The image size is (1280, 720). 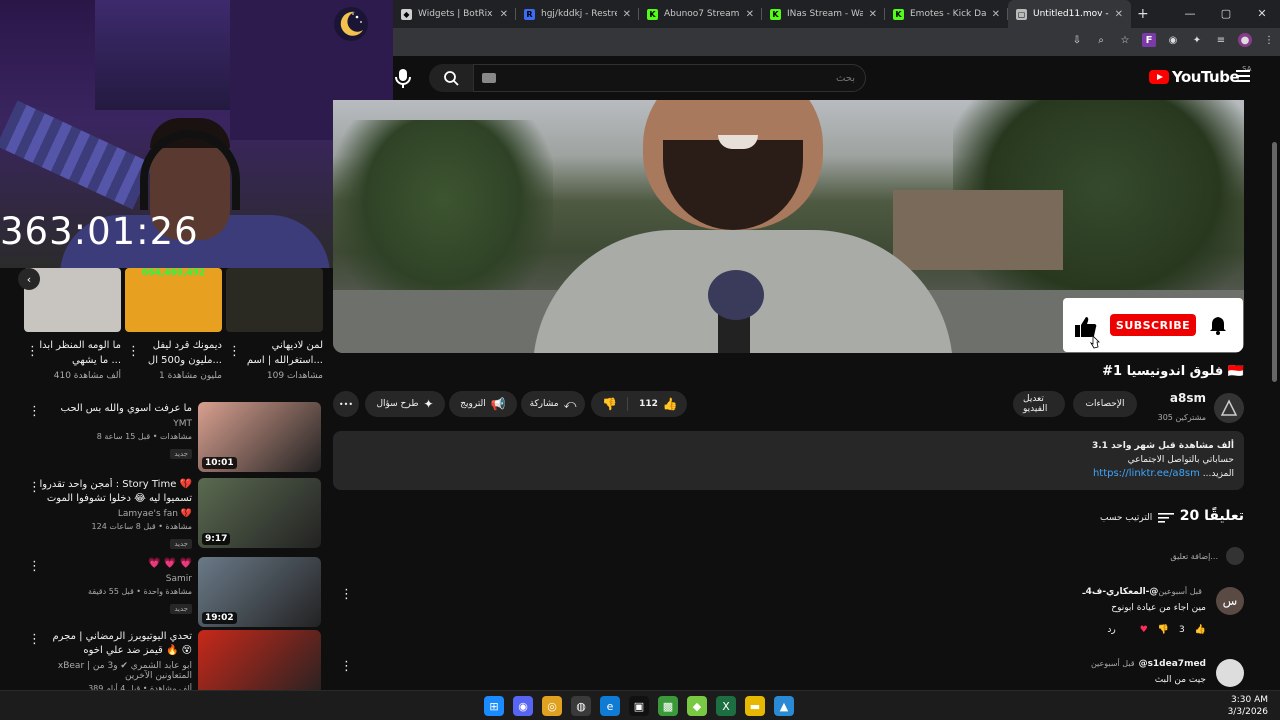 I want to click on browser-tab: ▢ Untitled11.mov - An ✕, so click(x=1069, y=14).